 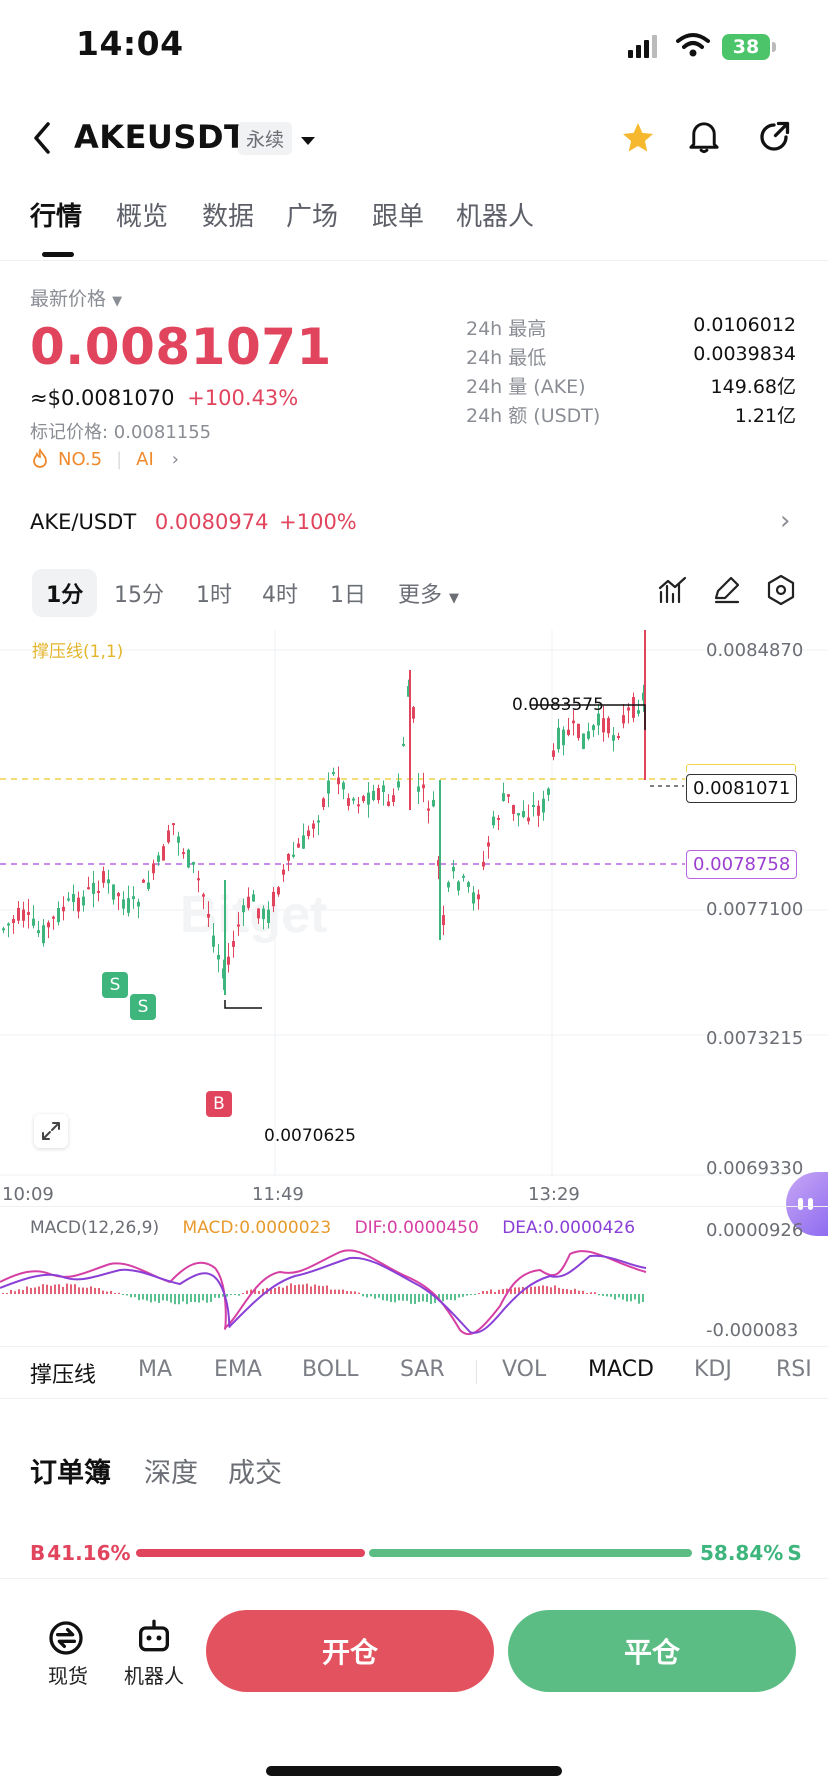 I want to click on bell-icon, so click(x=704, y=139).